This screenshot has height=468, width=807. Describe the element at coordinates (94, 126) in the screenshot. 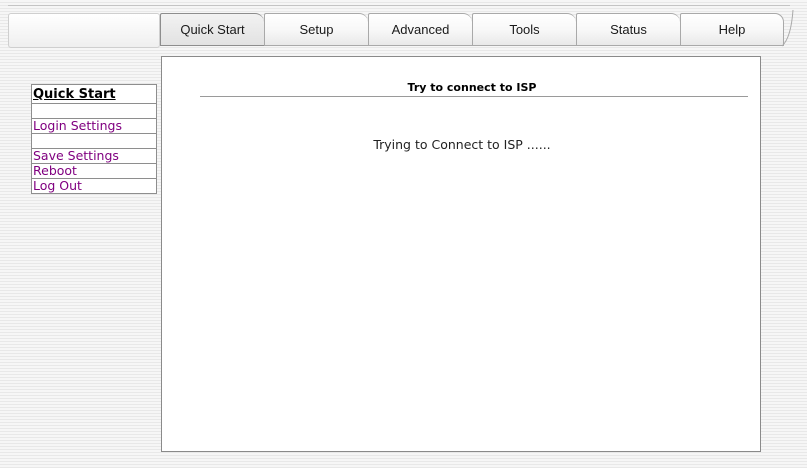

I see `sidebar-item-login-settings: Login Settings` at that location.